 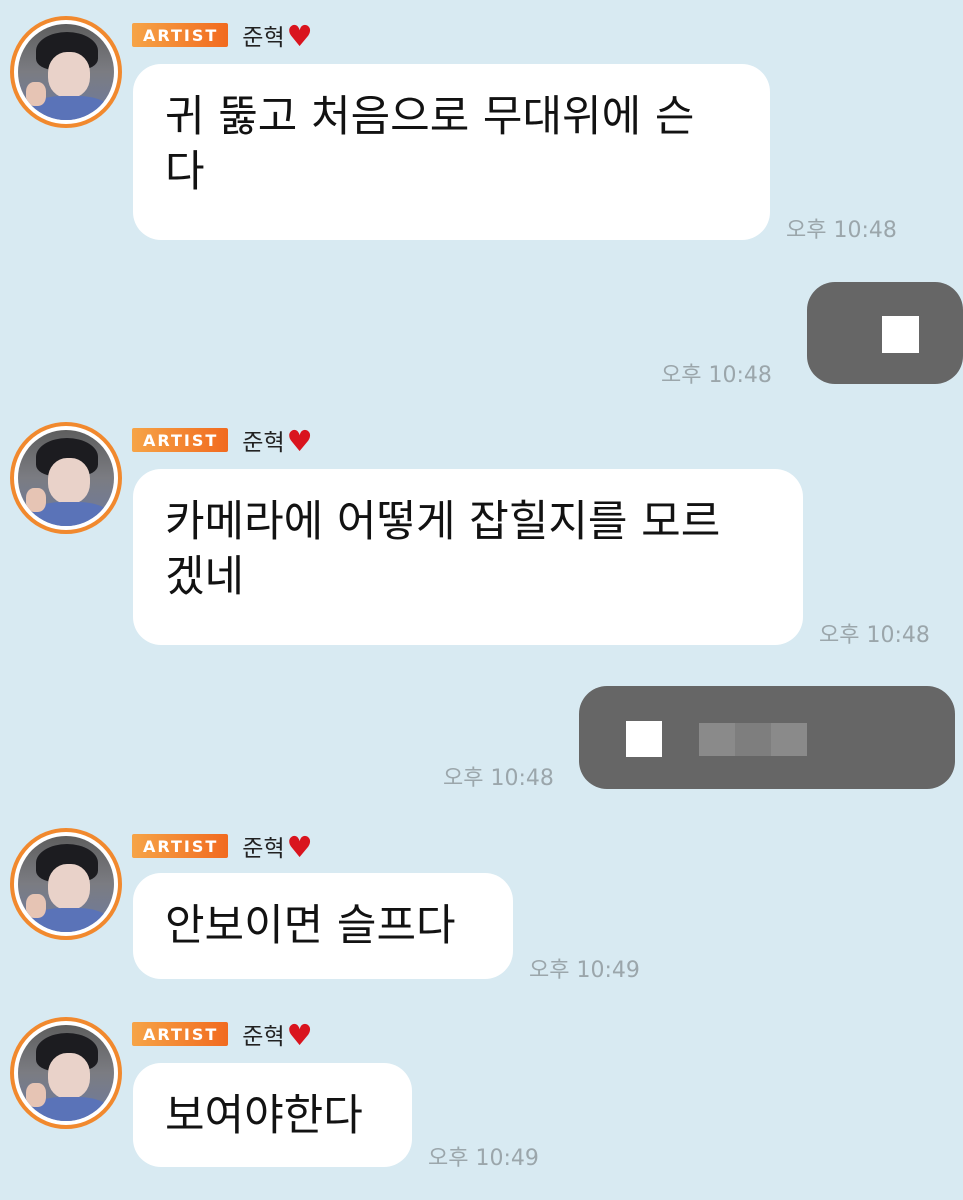 What do you see at coordinates (430, 144) in the screenshot?
I see `message-text: 귀 뚫고 처음으로 무대위에 슨 다` at bounding box center [430, 144].